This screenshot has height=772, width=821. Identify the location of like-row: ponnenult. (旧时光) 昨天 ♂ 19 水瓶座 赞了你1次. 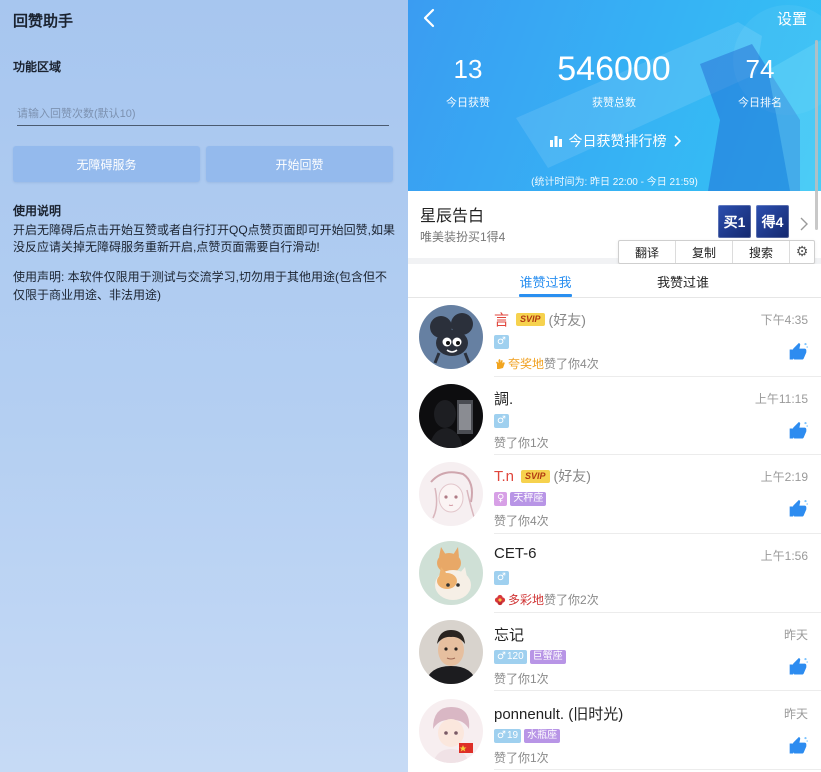
(614, 731).